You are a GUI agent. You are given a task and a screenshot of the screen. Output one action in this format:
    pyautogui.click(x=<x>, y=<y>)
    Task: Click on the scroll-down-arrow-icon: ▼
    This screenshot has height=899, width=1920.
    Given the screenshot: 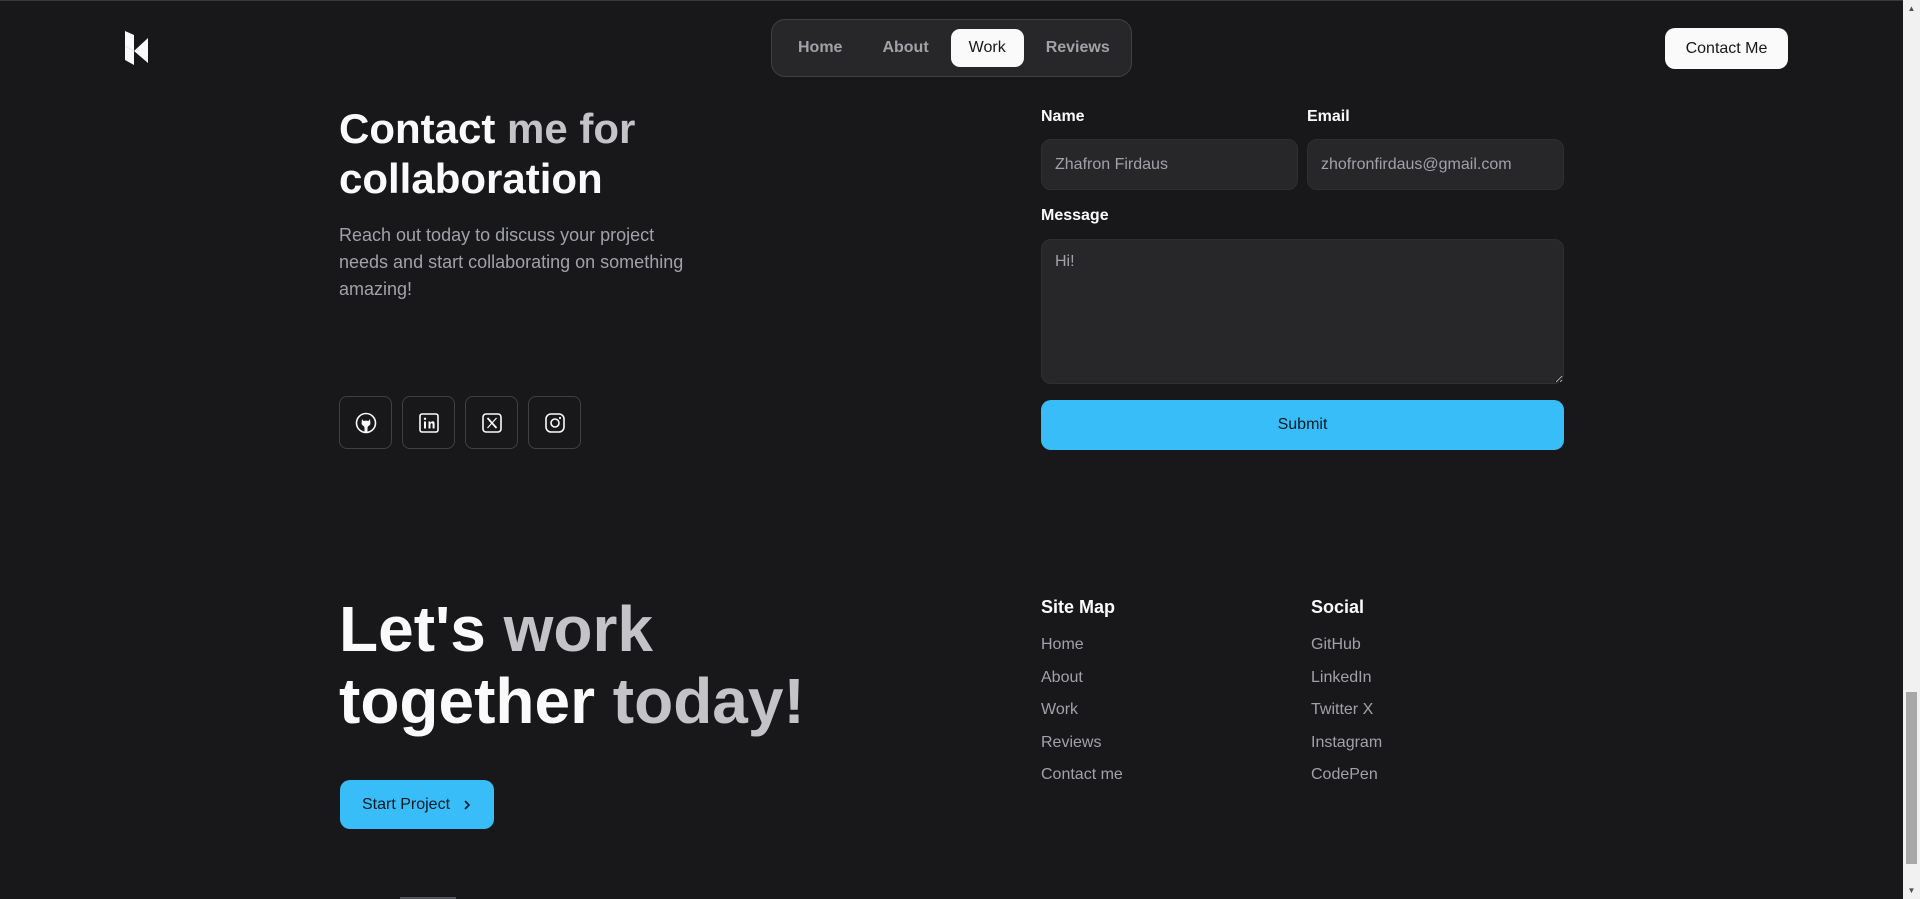 What is the action you would take?
    pyautogui.click(x=1911, y=890)
    